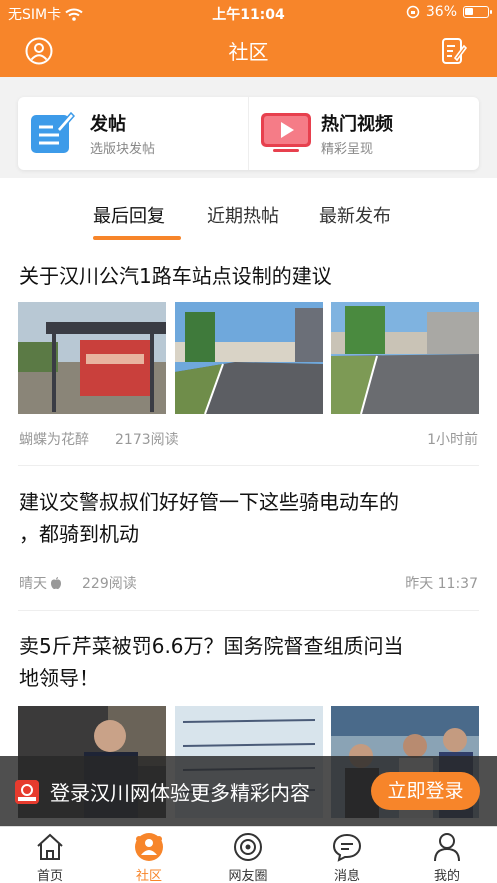  I want to click on nav-label: 网友圈, so click(248, 876).